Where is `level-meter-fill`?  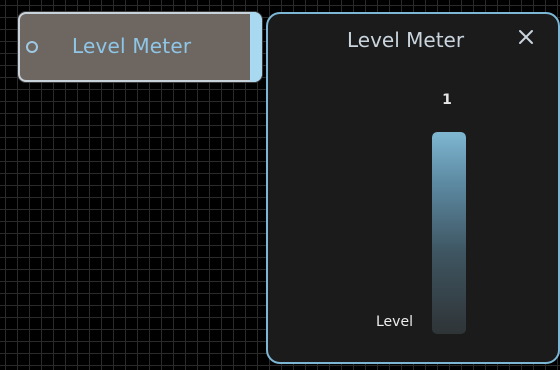
level-meter-fill is located at coordinates (449, 233).